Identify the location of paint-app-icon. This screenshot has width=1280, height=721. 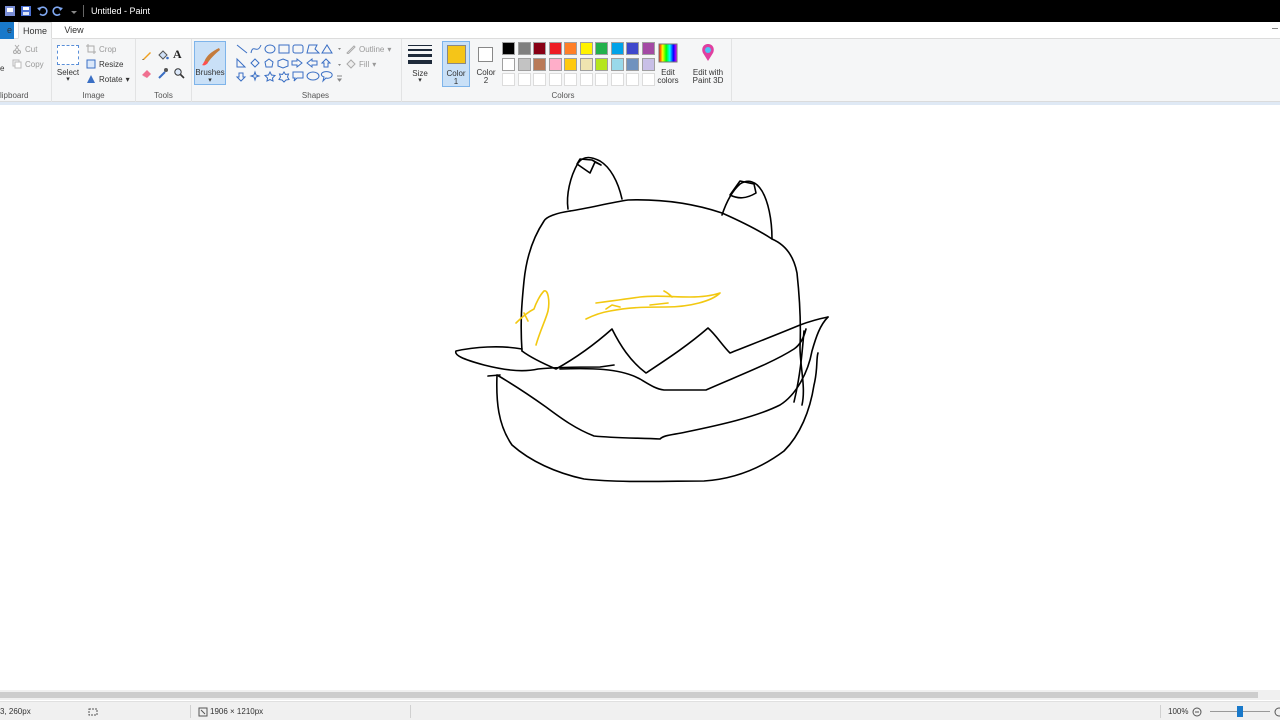
(10, 11).